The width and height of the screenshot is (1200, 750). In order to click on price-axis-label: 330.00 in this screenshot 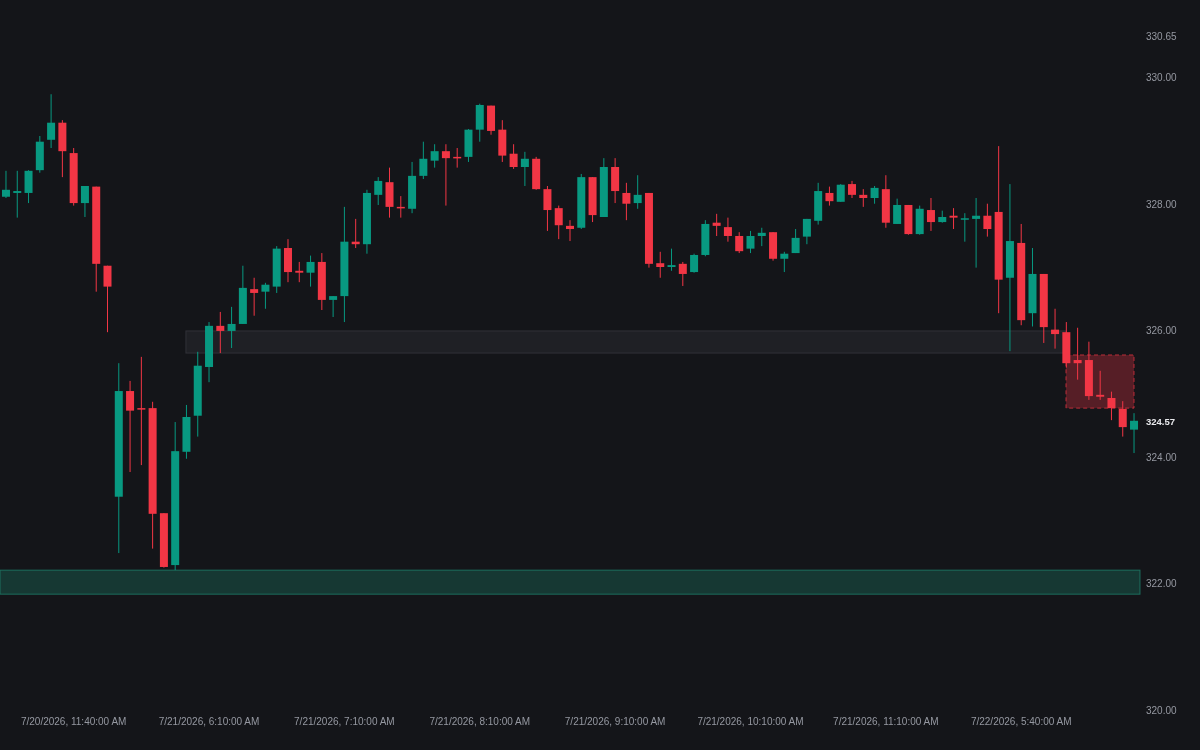, I will do `click(1161, 78)`.